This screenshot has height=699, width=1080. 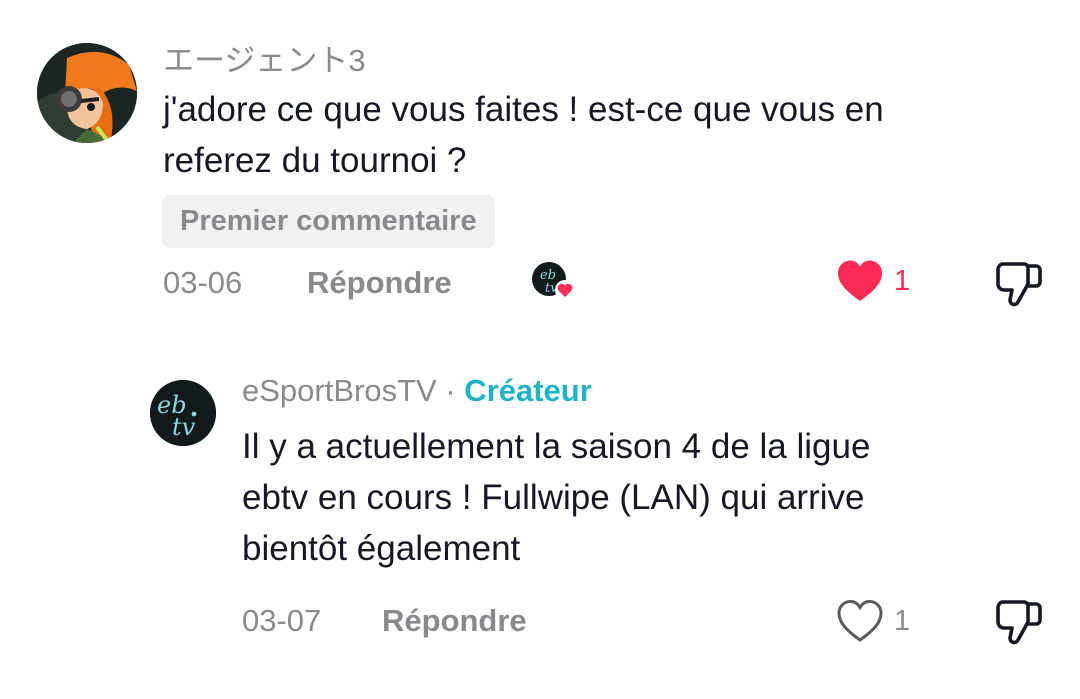 What do you see at coordinates (528, 390) in the screenshot?
I see `creator-badge: Créateur` at bounding box center [528, 390].